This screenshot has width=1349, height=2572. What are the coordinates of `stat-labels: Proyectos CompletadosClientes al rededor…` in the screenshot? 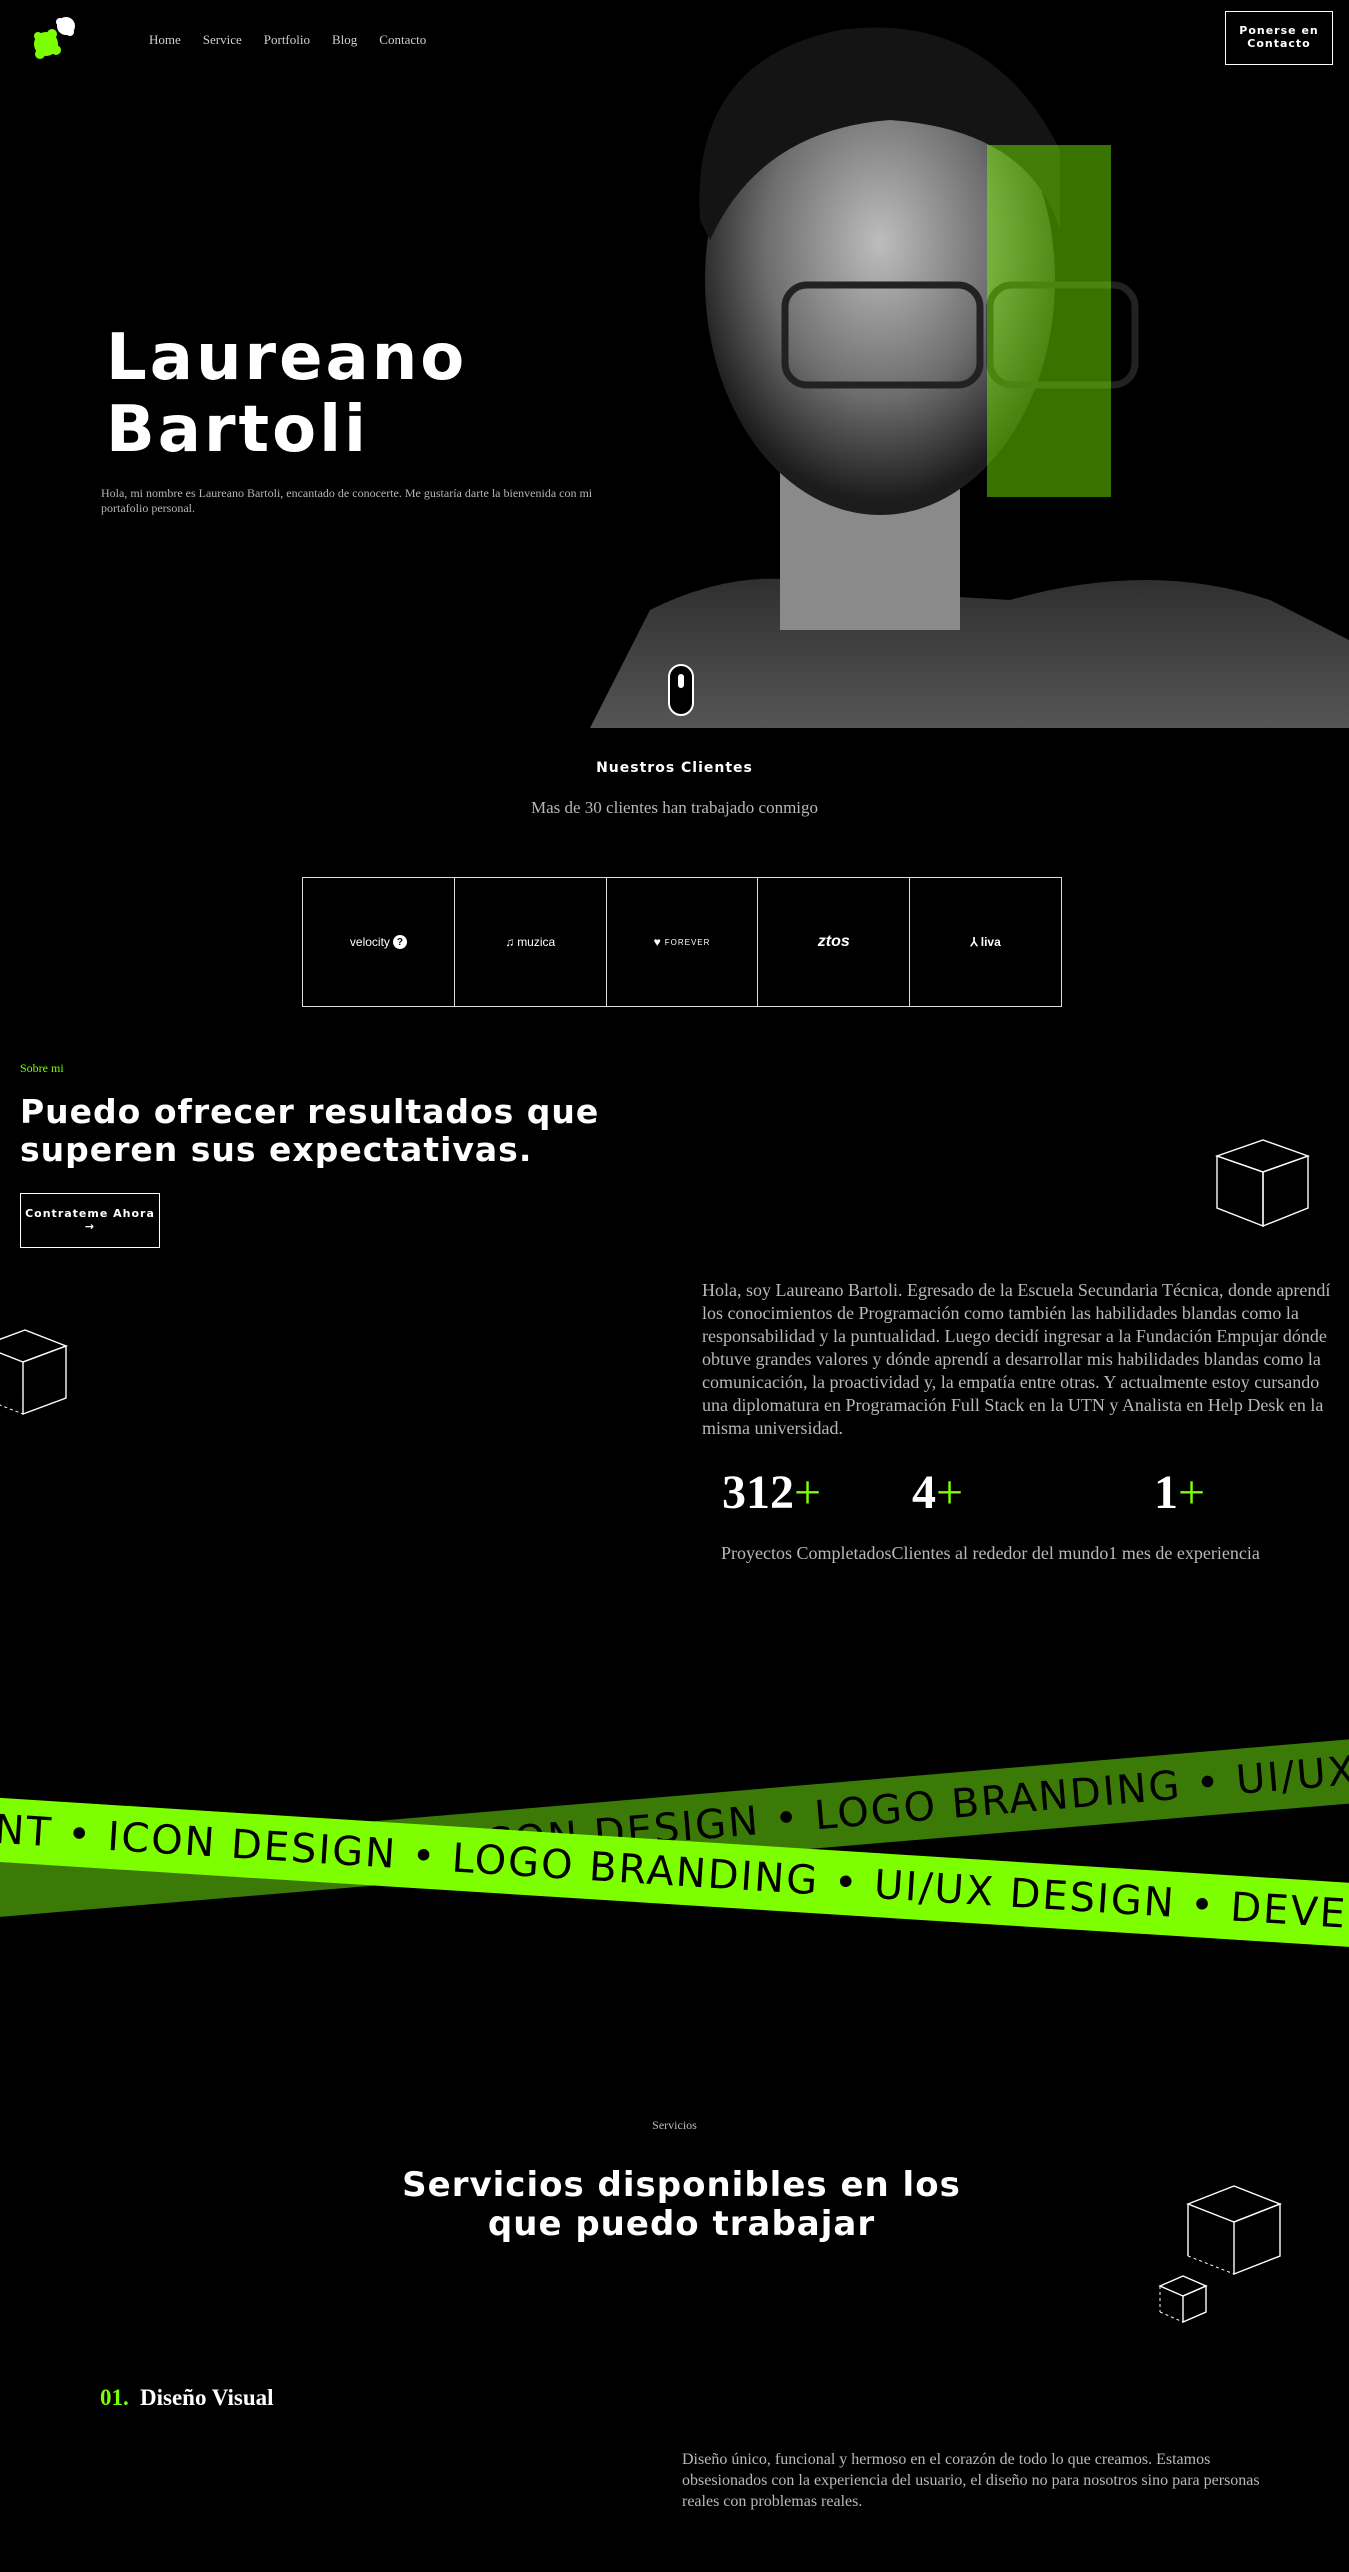 It's located at (990, 1553).